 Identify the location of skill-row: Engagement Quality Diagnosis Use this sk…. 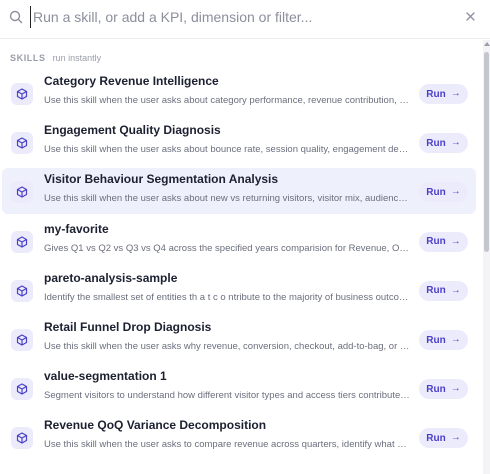
(239, 142).